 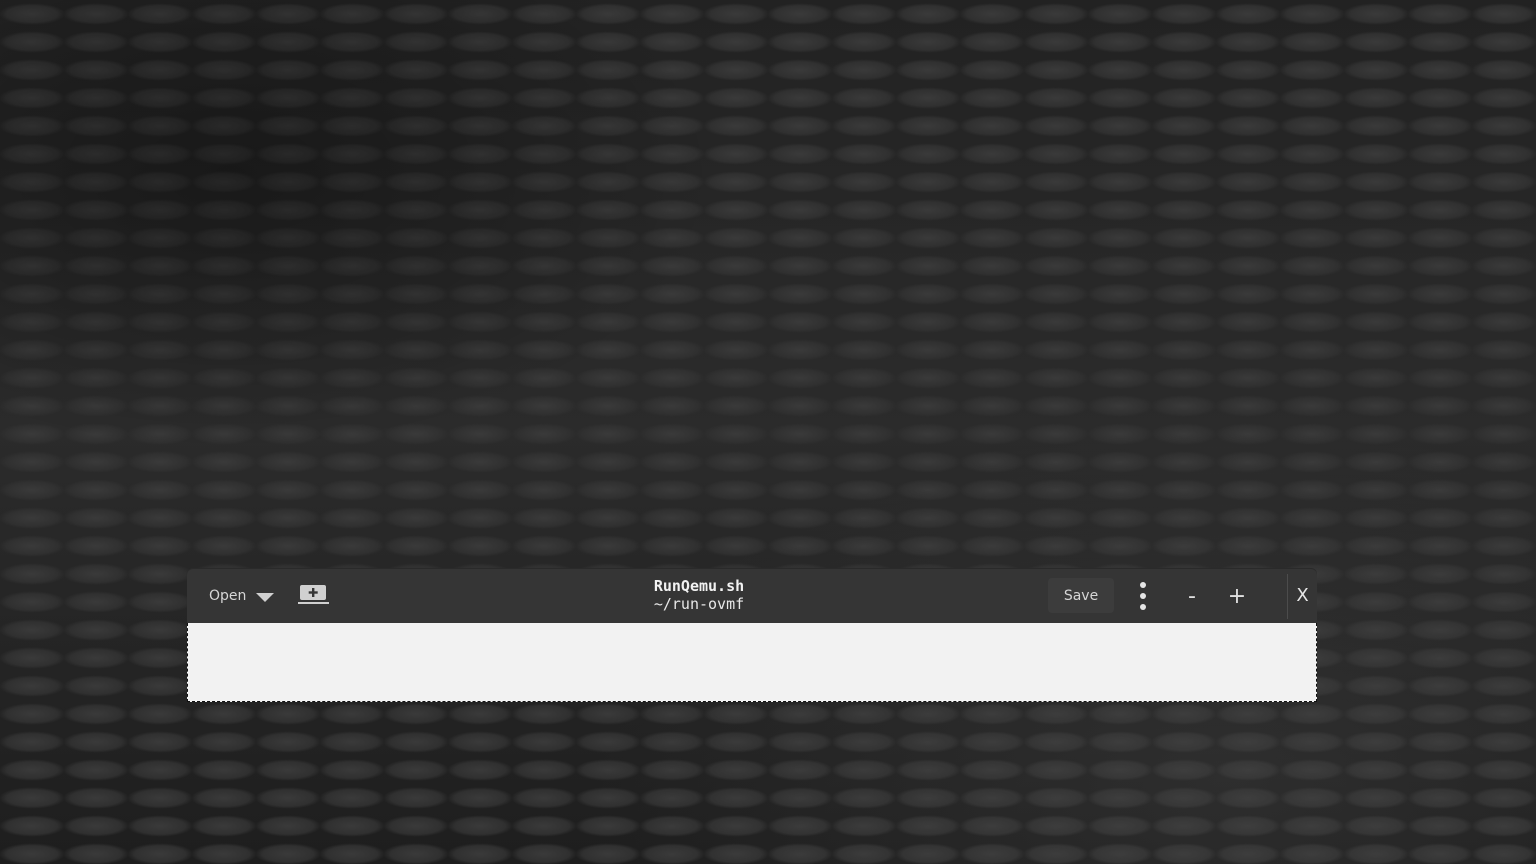 I want to click on main-menu-button, so click(x=1143, y=597).